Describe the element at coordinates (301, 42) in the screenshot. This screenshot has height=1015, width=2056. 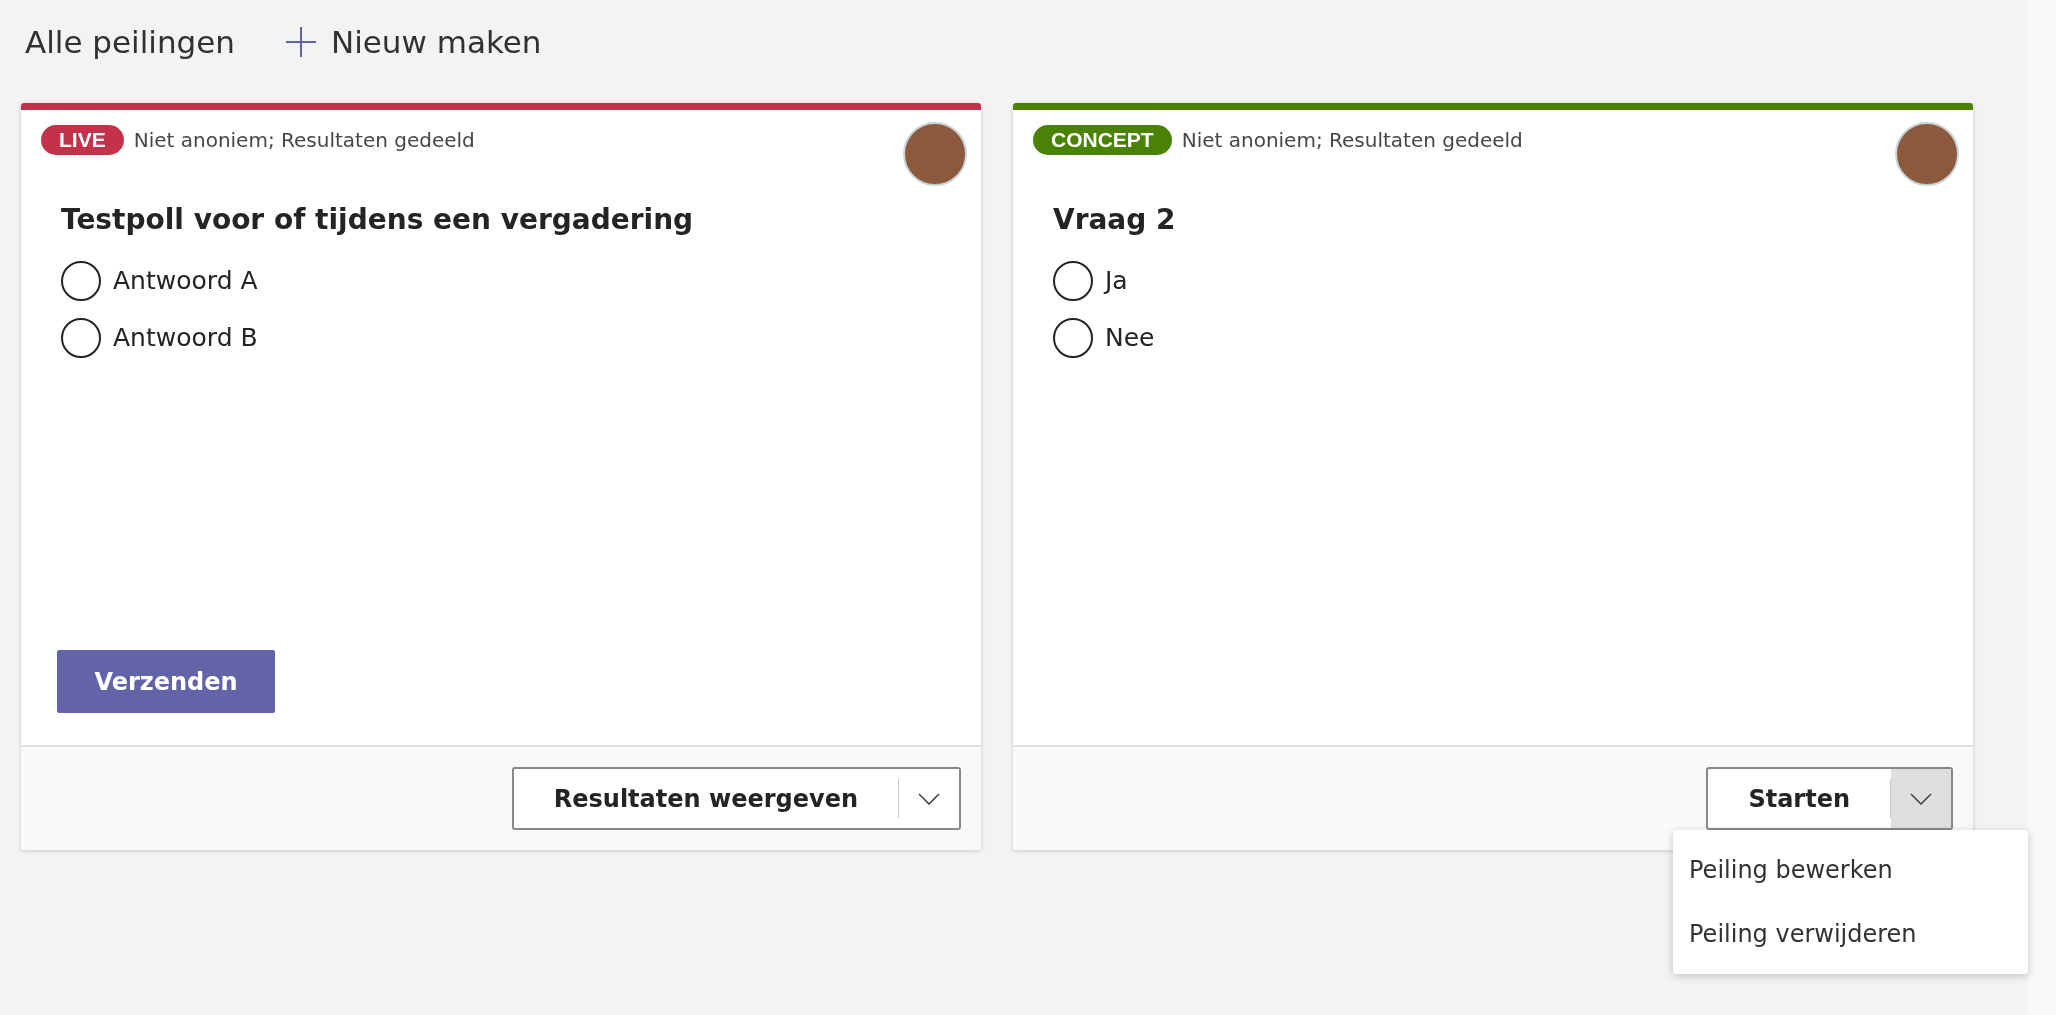
I see `plus-icon` at that location.